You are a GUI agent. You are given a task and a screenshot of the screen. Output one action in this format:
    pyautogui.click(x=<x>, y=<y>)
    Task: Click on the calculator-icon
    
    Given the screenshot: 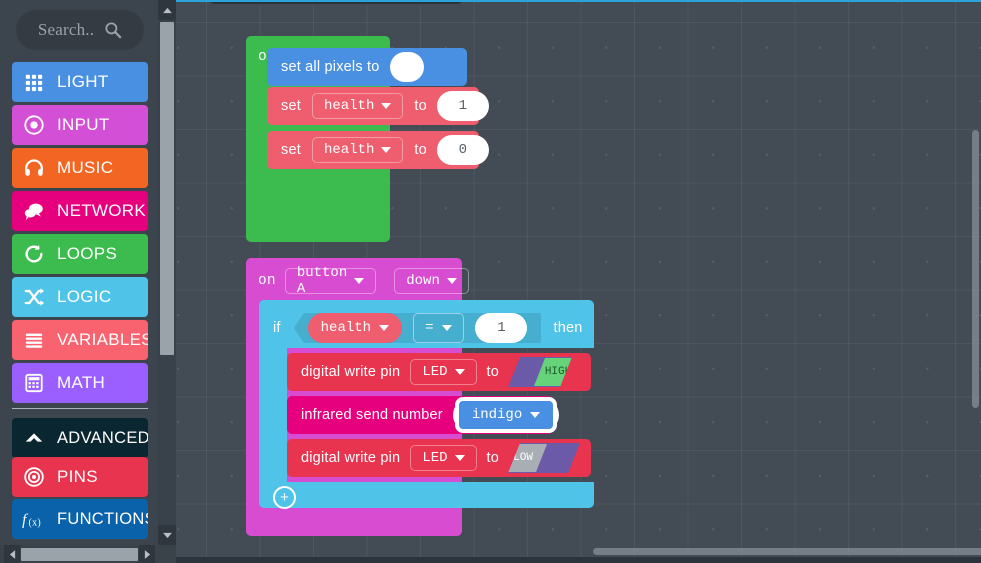 What is the action you would take?
    pyautogui.click(x=34, y=383)
    